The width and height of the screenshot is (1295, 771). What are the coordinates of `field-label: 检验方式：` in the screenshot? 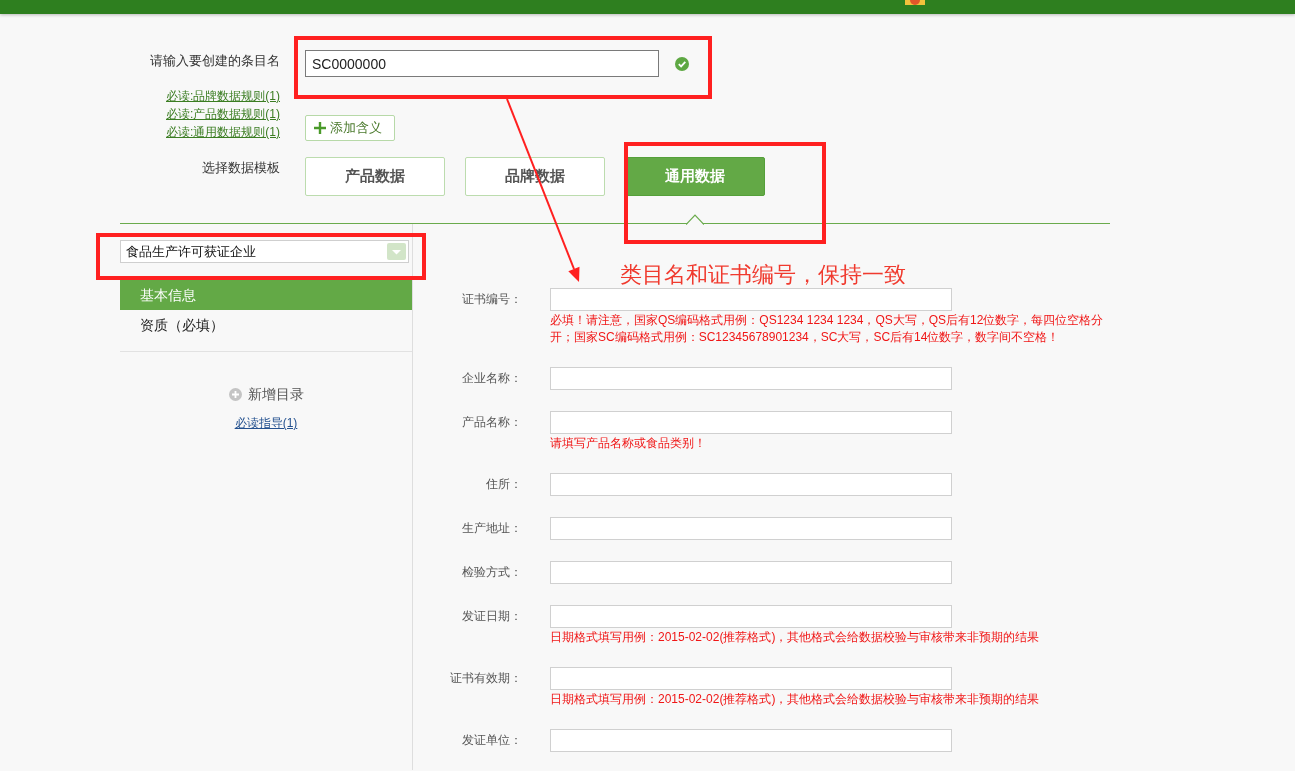 It's located at (491, 572).